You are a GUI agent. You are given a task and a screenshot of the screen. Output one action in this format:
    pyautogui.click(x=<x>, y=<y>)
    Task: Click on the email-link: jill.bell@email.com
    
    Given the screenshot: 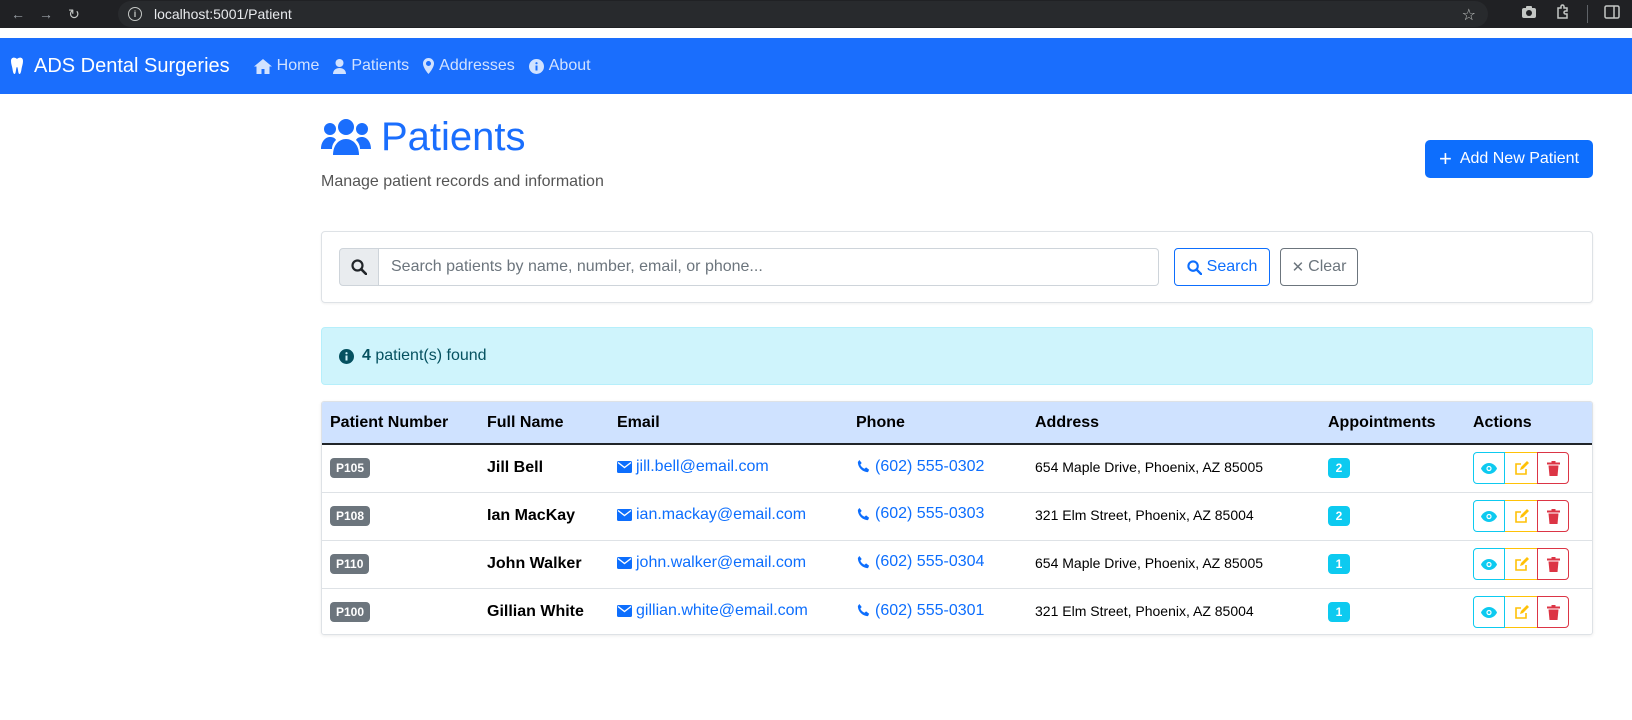 What is the action you would take?
    pyautogui.click(x=693, y=467)
    